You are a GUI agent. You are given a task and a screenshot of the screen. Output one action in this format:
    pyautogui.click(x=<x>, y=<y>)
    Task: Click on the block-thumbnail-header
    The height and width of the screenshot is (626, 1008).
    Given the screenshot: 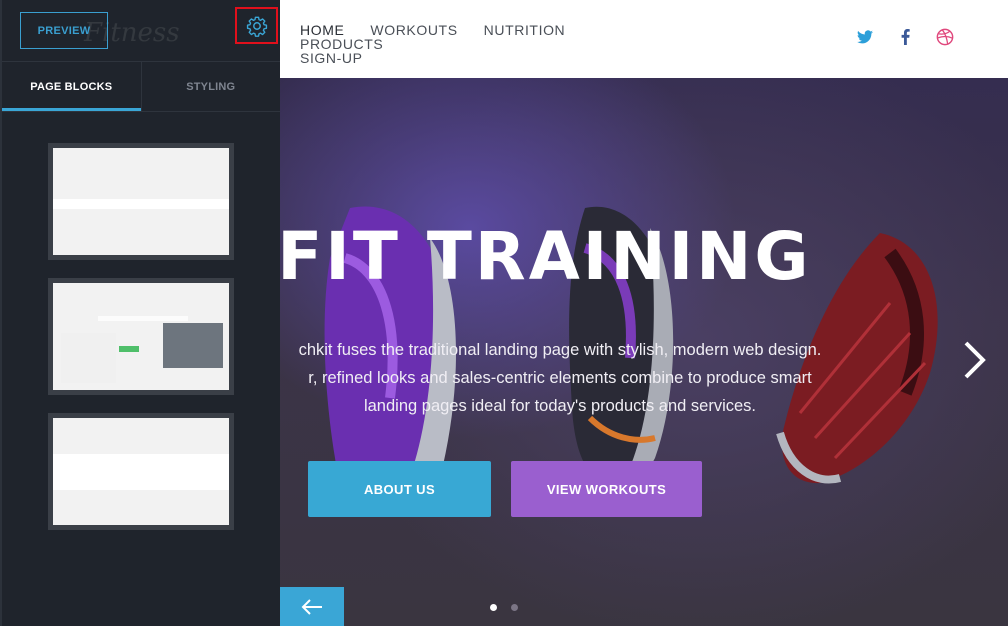 What is the action you would take?
    pyautogui.click(x=141, y=201)
    